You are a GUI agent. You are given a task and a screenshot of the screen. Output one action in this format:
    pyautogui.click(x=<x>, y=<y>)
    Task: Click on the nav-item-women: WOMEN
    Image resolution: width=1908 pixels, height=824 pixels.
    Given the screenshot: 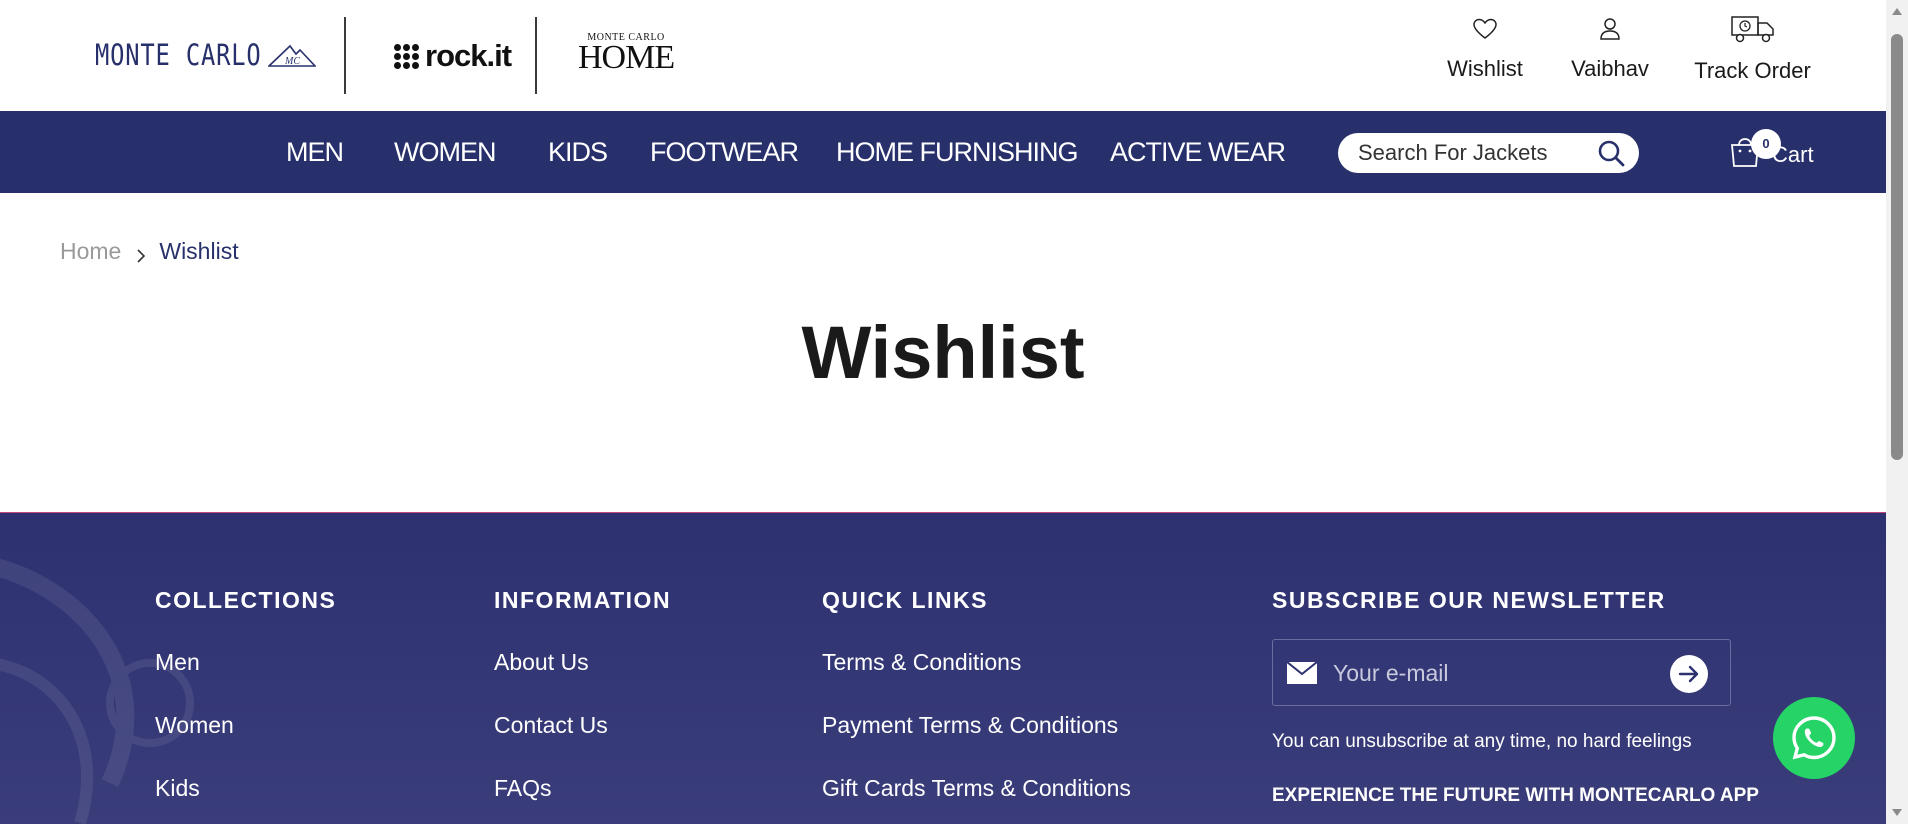 What is the action you would take?
    pyautogui.click(x=445, y=152)
    